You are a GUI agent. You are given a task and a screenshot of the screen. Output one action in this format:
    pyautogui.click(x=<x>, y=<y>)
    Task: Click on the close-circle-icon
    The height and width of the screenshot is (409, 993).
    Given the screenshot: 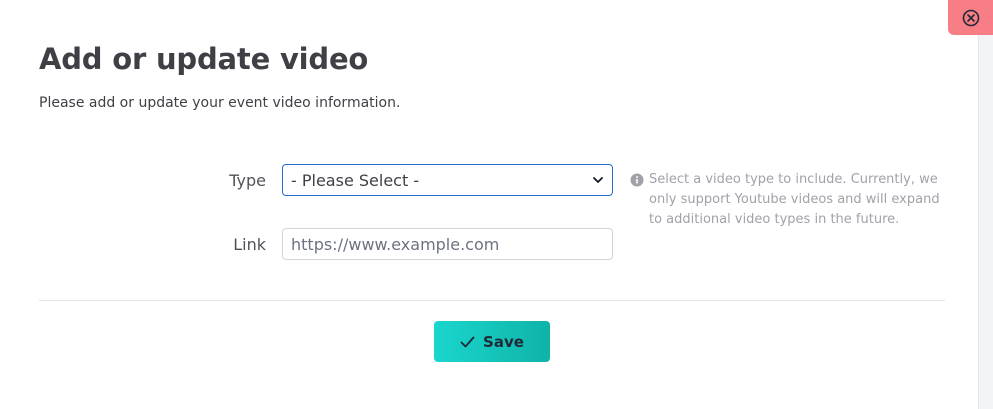 What is the action you would take?
    pyautogui.click(x=970, y=17)
    